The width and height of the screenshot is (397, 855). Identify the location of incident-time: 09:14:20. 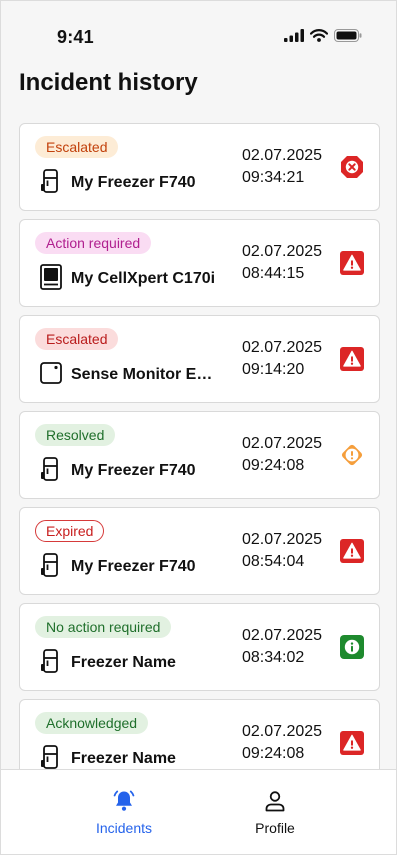
(273, 369).